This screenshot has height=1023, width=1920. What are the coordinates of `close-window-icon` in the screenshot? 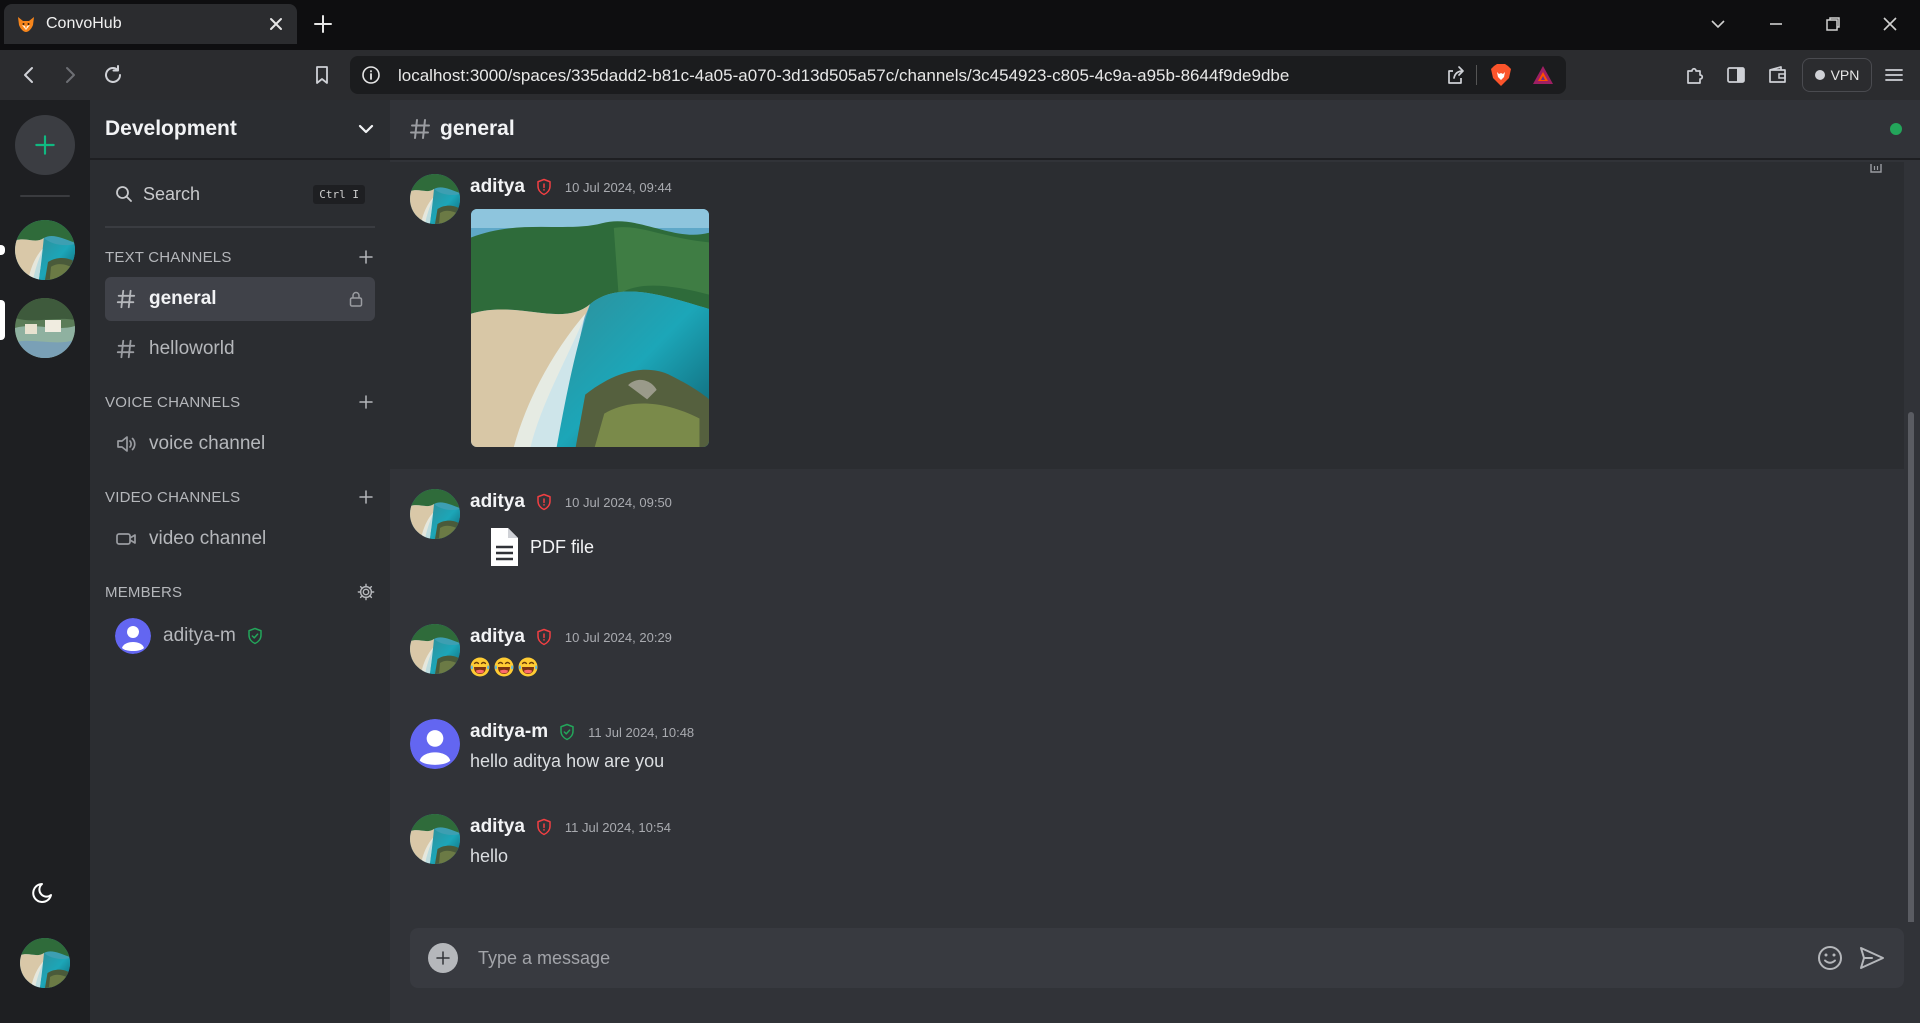 It's located at (1890, 24).